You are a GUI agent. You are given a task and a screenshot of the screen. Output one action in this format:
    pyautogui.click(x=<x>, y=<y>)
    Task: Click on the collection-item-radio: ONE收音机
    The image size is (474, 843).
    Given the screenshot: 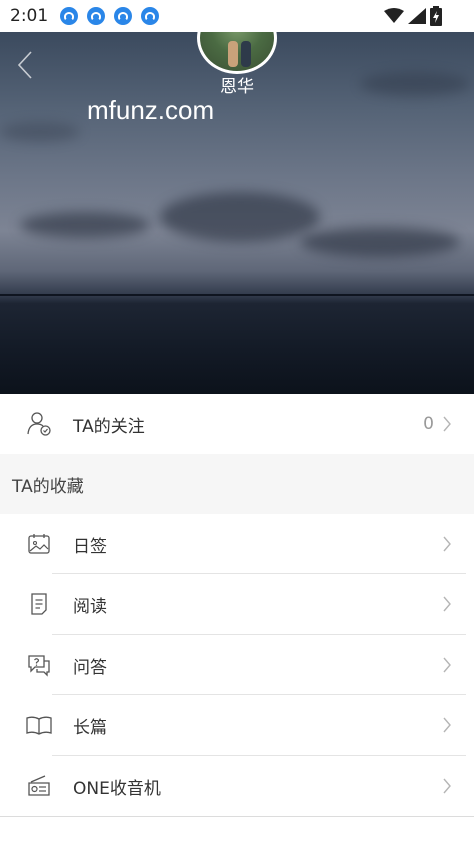 What is the action you would take?
    pyautogui.click(x=237, y=786)
    